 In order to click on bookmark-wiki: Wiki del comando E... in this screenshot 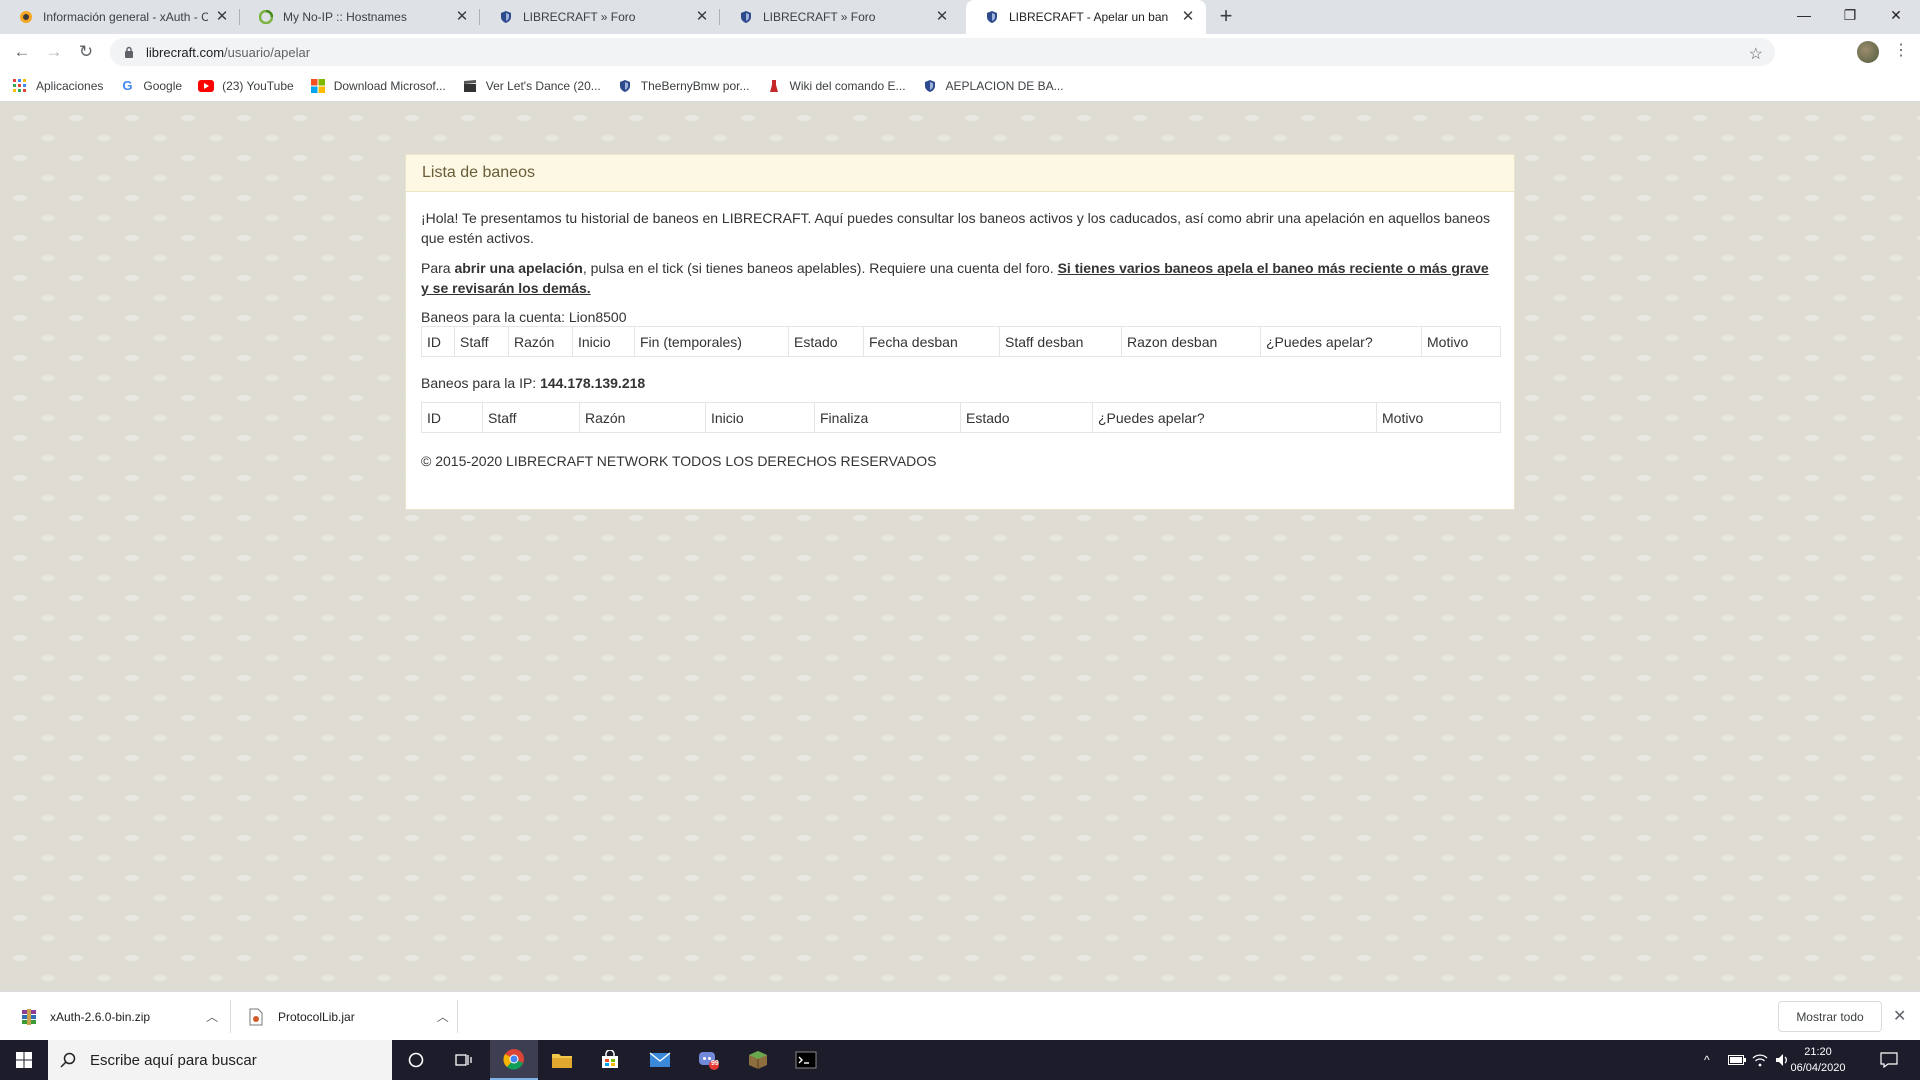, I will do `click(836, 86)`.